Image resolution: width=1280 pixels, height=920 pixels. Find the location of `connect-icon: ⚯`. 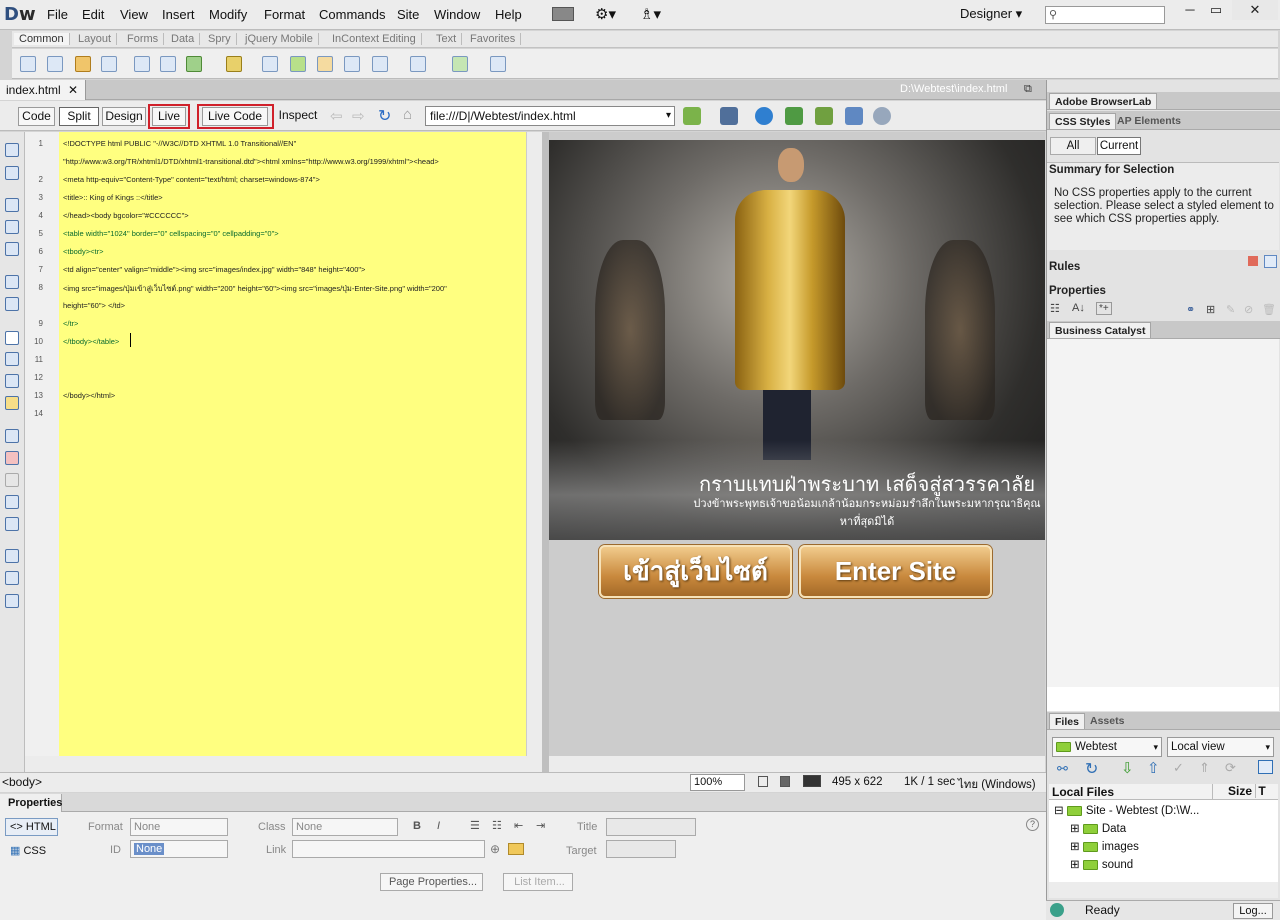

connect-icon: ⚯ is located at coordinates (1062, 769).